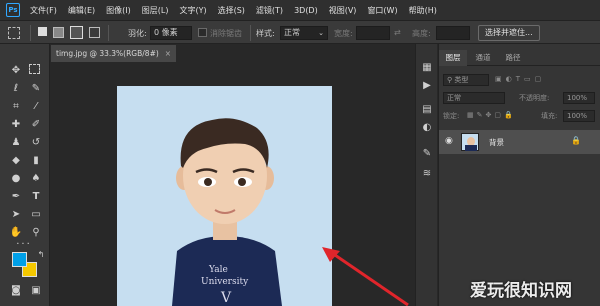  I want to click on layers-panel-tabs: 图层 通道 路径, so click(519, 58).